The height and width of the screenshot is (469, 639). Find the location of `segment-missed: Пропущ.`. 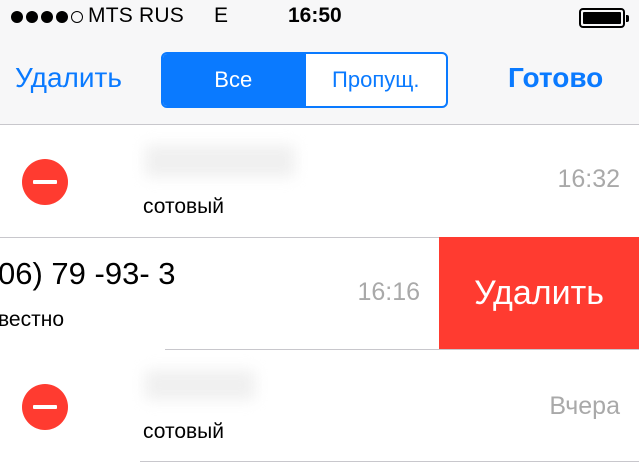

segment-missed: Пропущ. is located at coordinates (375, 80).